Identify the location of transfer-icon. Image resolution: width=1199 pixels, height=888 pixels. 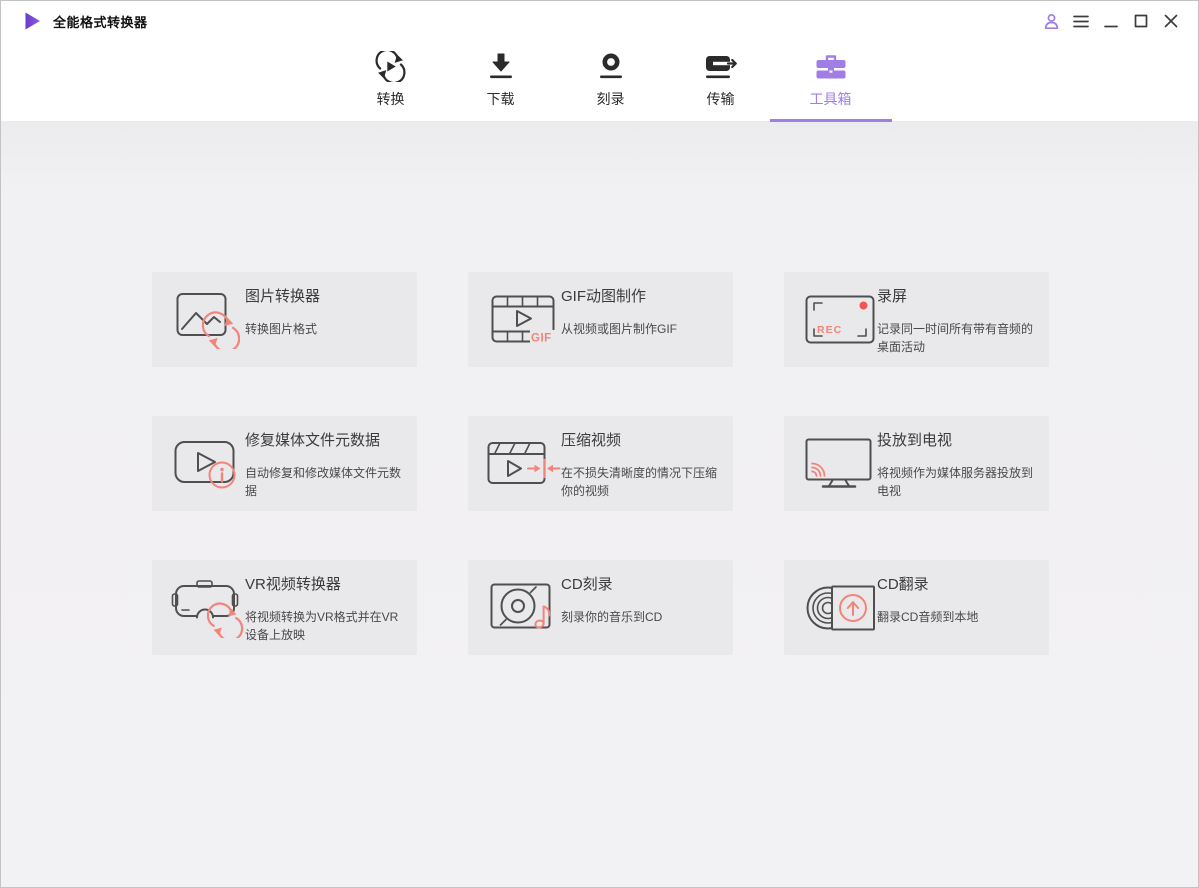
(721, 66).